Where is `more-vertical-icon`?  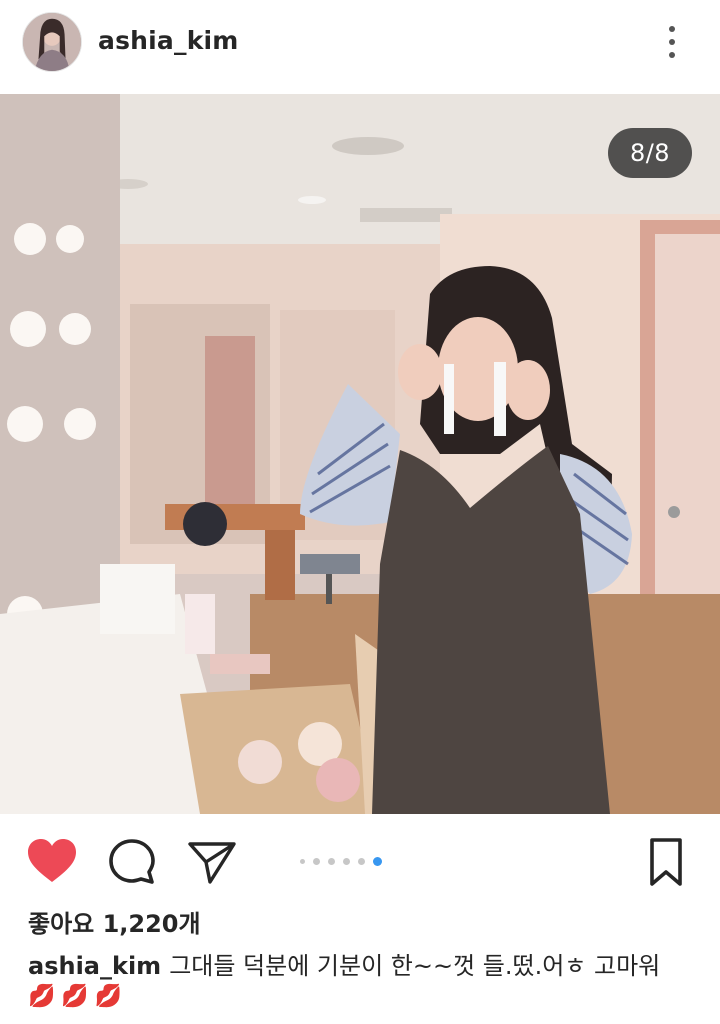
more-vertical-icon is located at coordinates (672, 42).